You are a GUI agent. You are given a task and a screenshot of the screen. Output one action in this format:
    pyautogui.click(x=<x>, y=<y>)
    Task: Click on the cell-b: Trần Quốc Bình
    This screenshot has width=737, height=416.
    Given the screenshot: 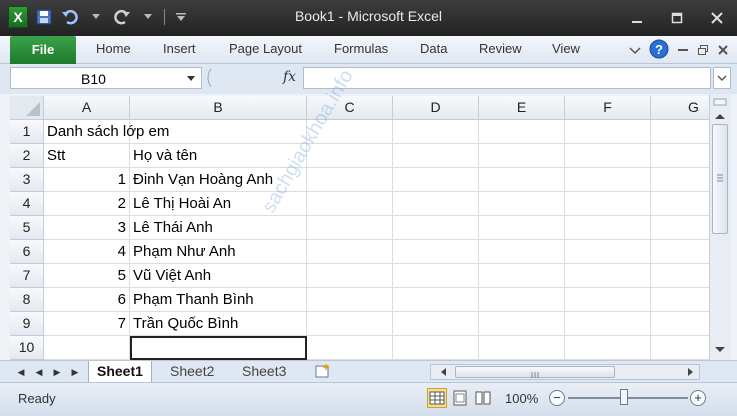 What is the action you would take?
    pyautogui.click(x=218, y=324)
    